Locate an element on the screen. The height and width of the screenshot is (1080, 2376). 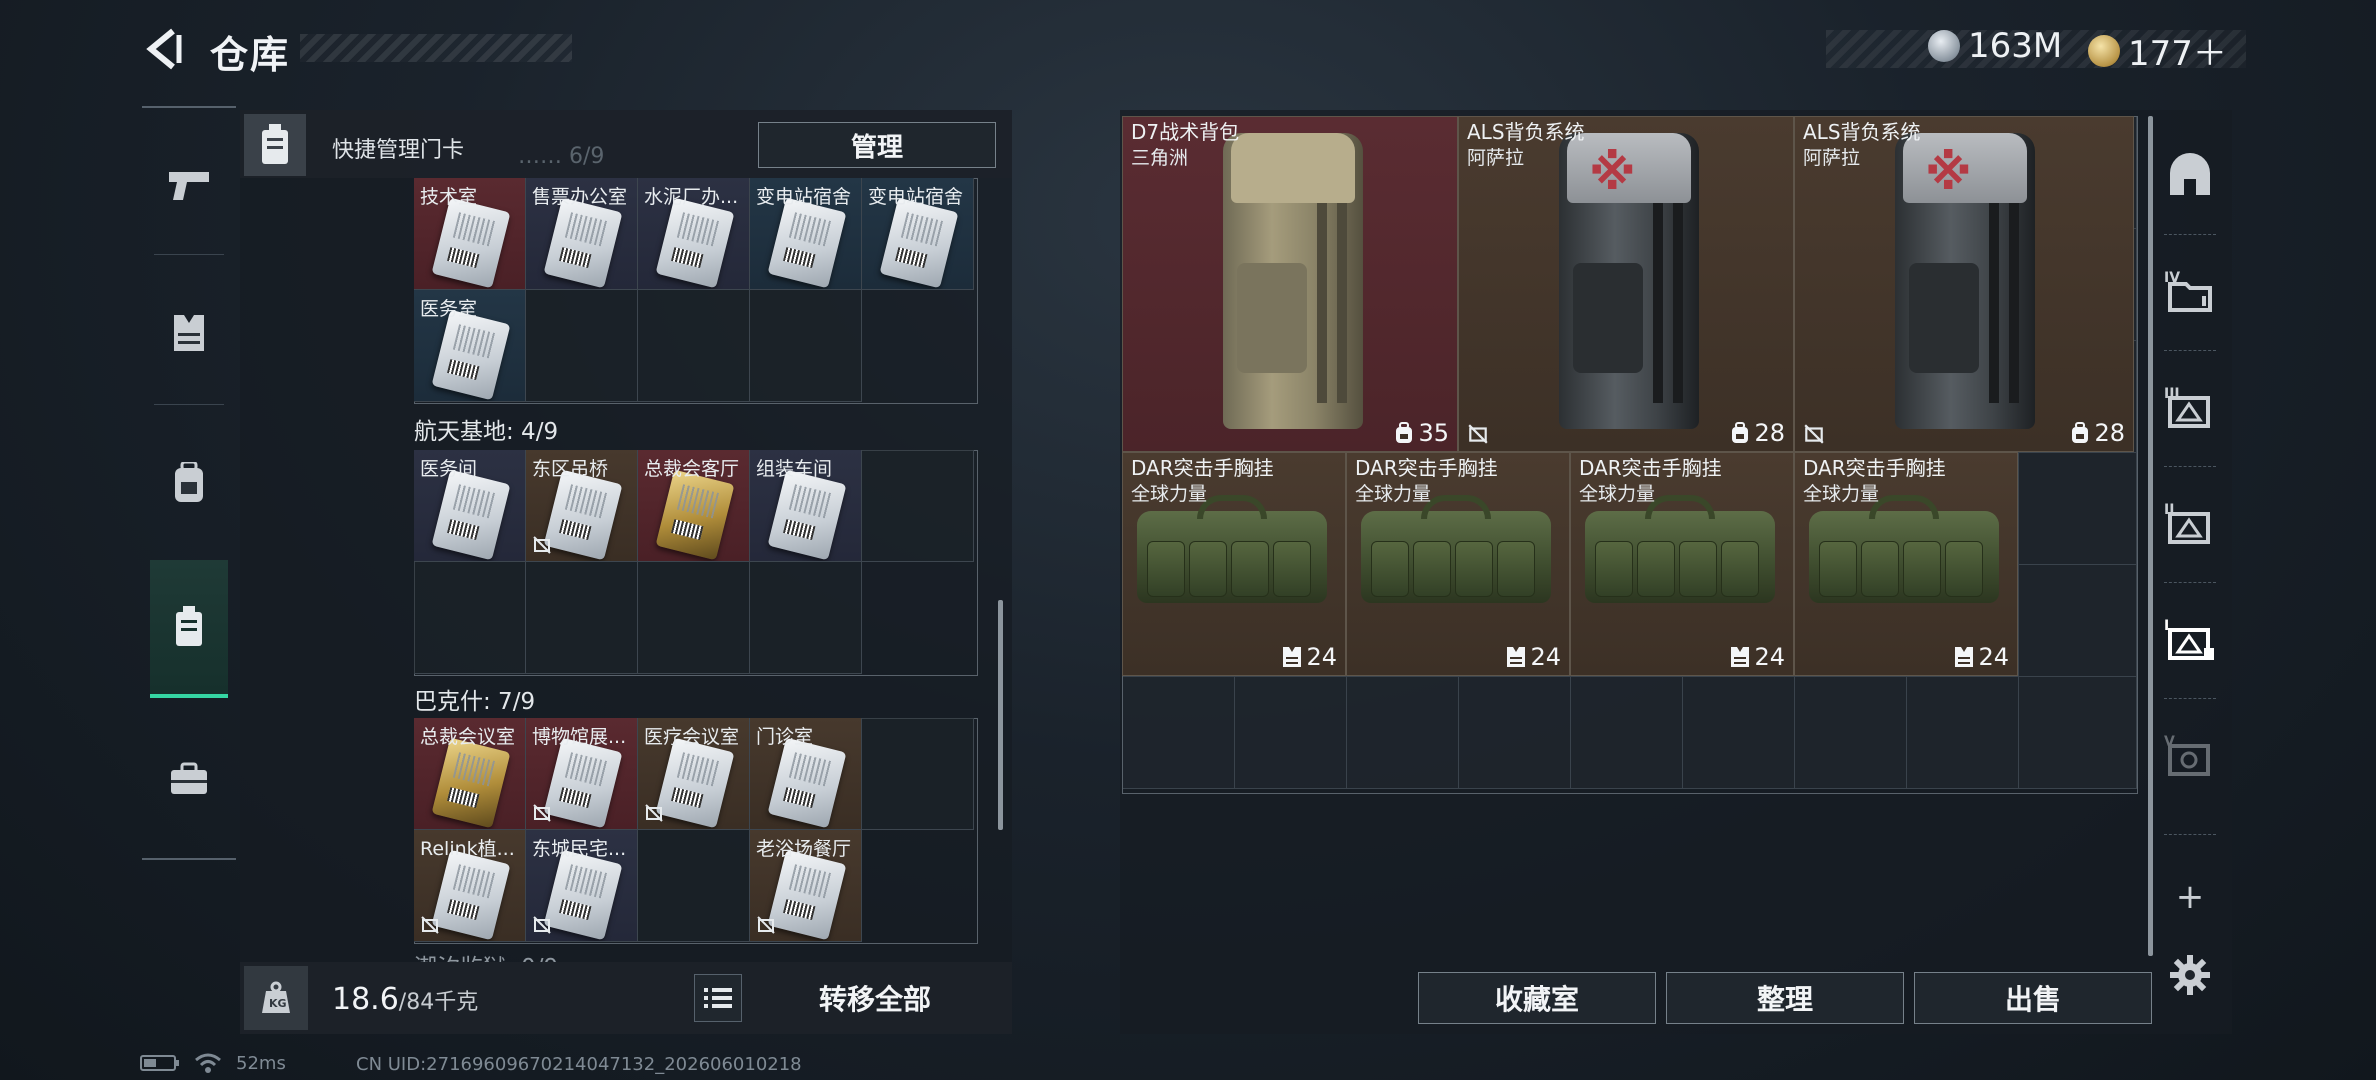
storage-tier-icon: IV is located at coordinates (2188, 291).